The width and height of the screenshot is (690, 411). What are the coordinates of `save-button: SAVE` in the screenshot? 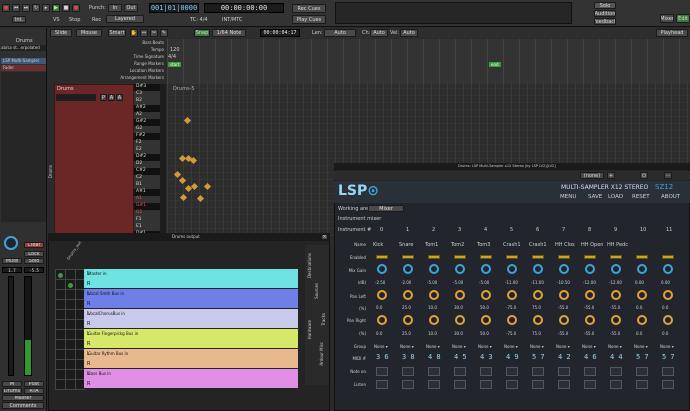 It's located at (595, 197).